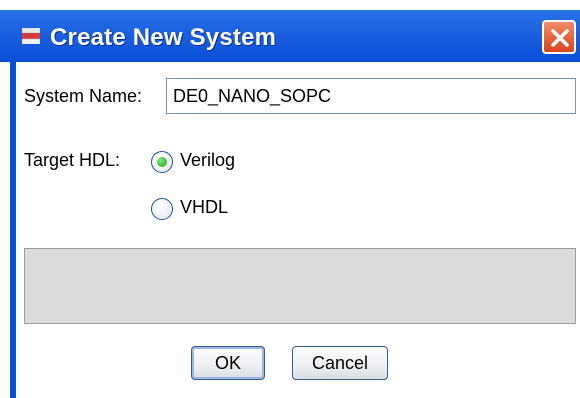 The width and height of the screenshot is (580, 398). I want to click on app-icon, so click(31, 36).